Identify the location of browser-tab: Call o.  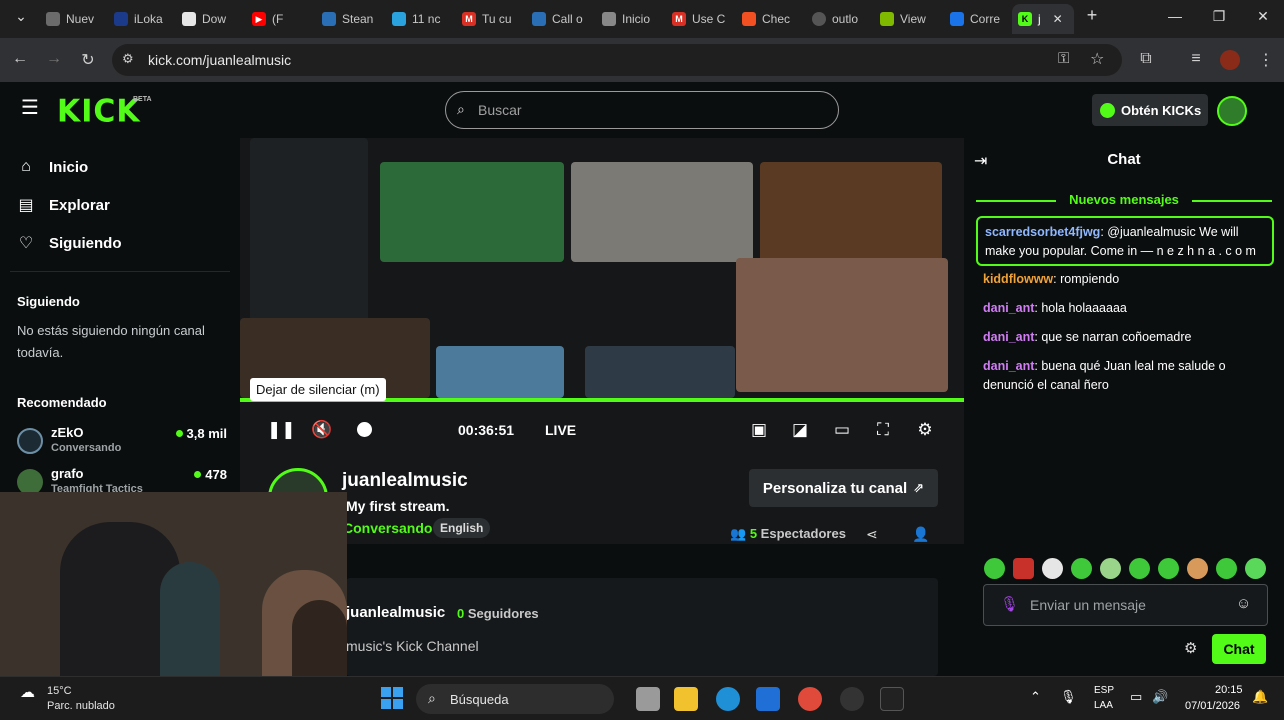
(558, 19).